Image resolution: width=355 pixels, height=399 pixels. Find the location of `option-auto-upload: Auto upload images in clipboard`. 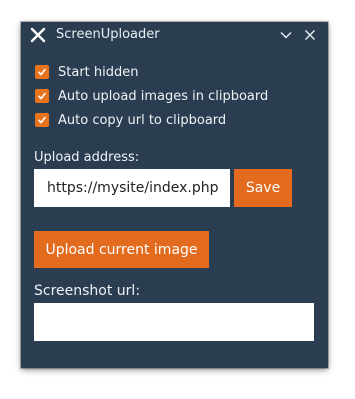

option-auto-upload: Auto upload images in clipboard is located at coordinates (151, 96).